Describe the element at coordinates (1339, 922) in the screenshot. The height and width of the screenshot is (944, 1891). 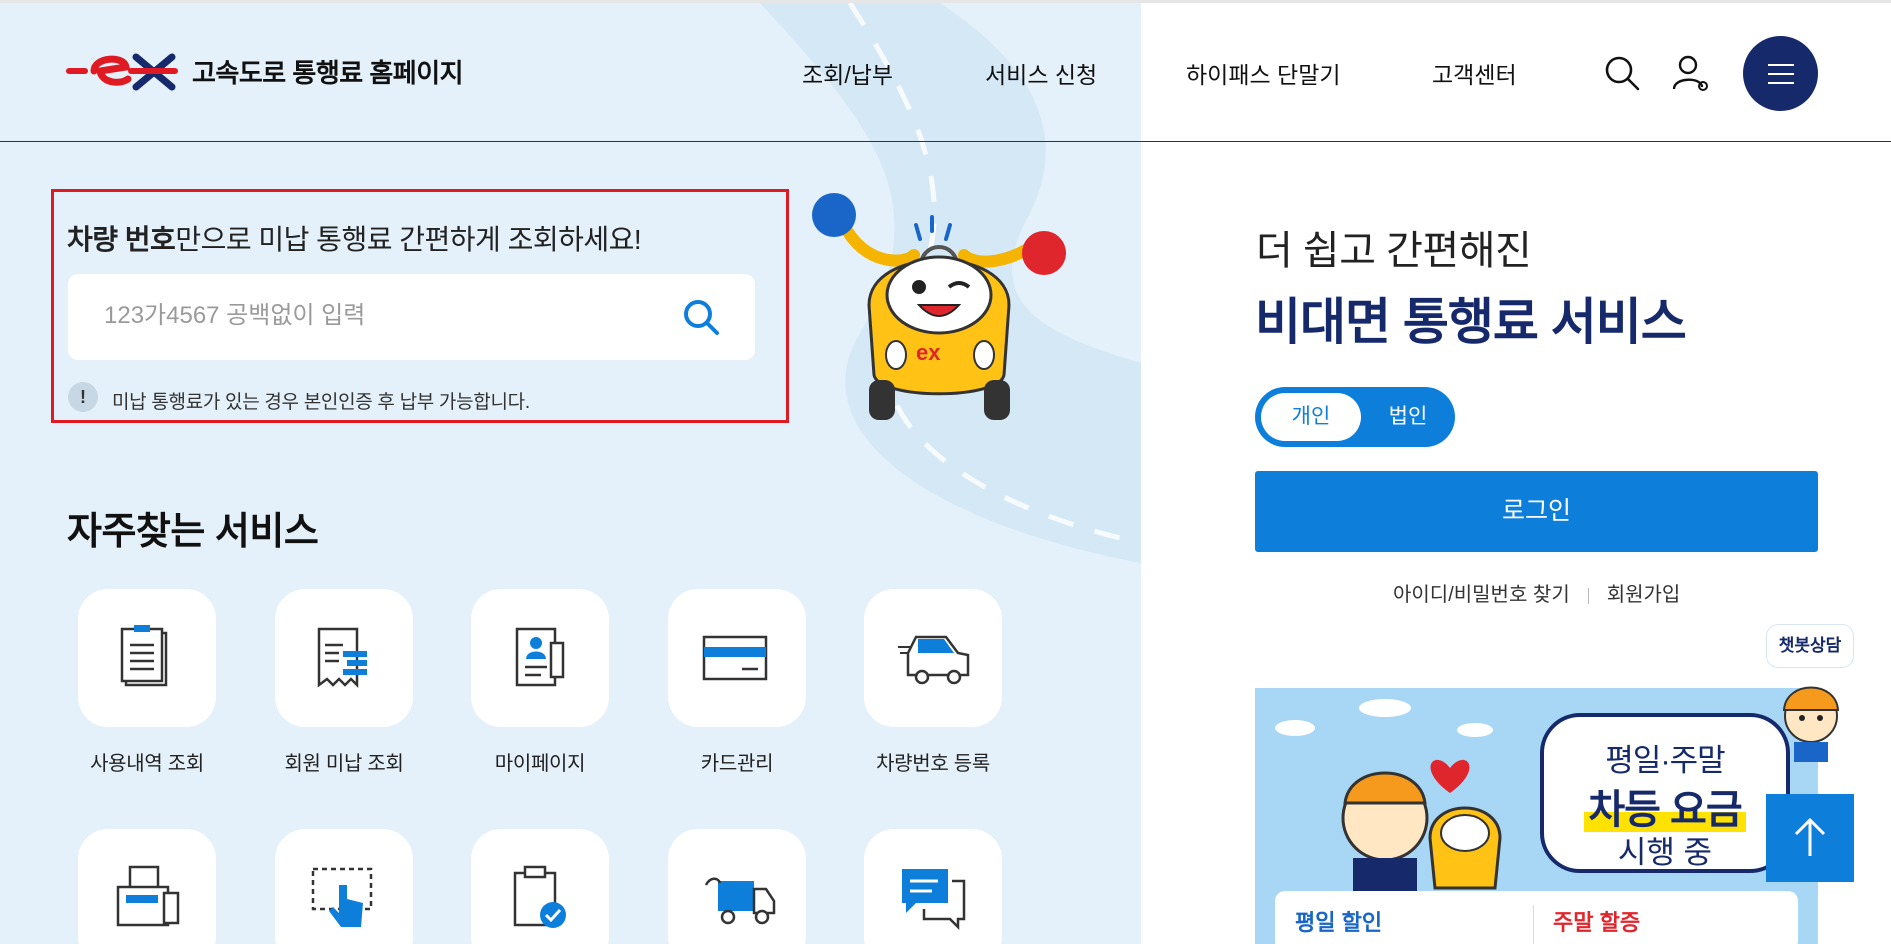
I see `weekday-discount-label: 평일 할인` at that location.